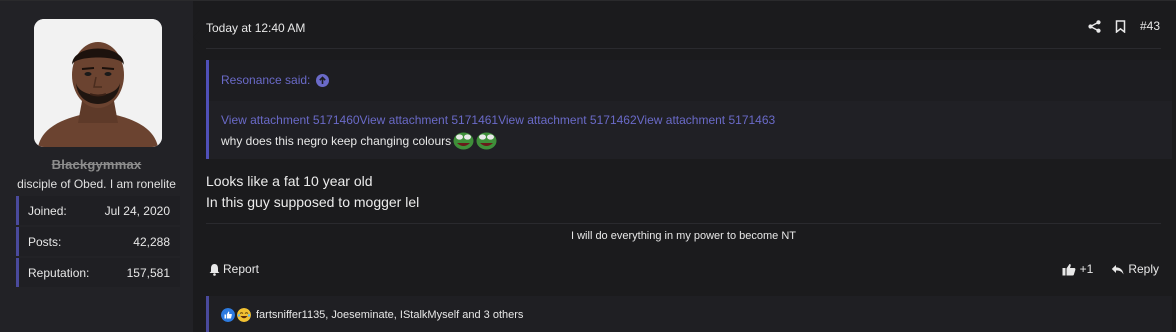  I want to click on report-label: Report, so click(241, 269).